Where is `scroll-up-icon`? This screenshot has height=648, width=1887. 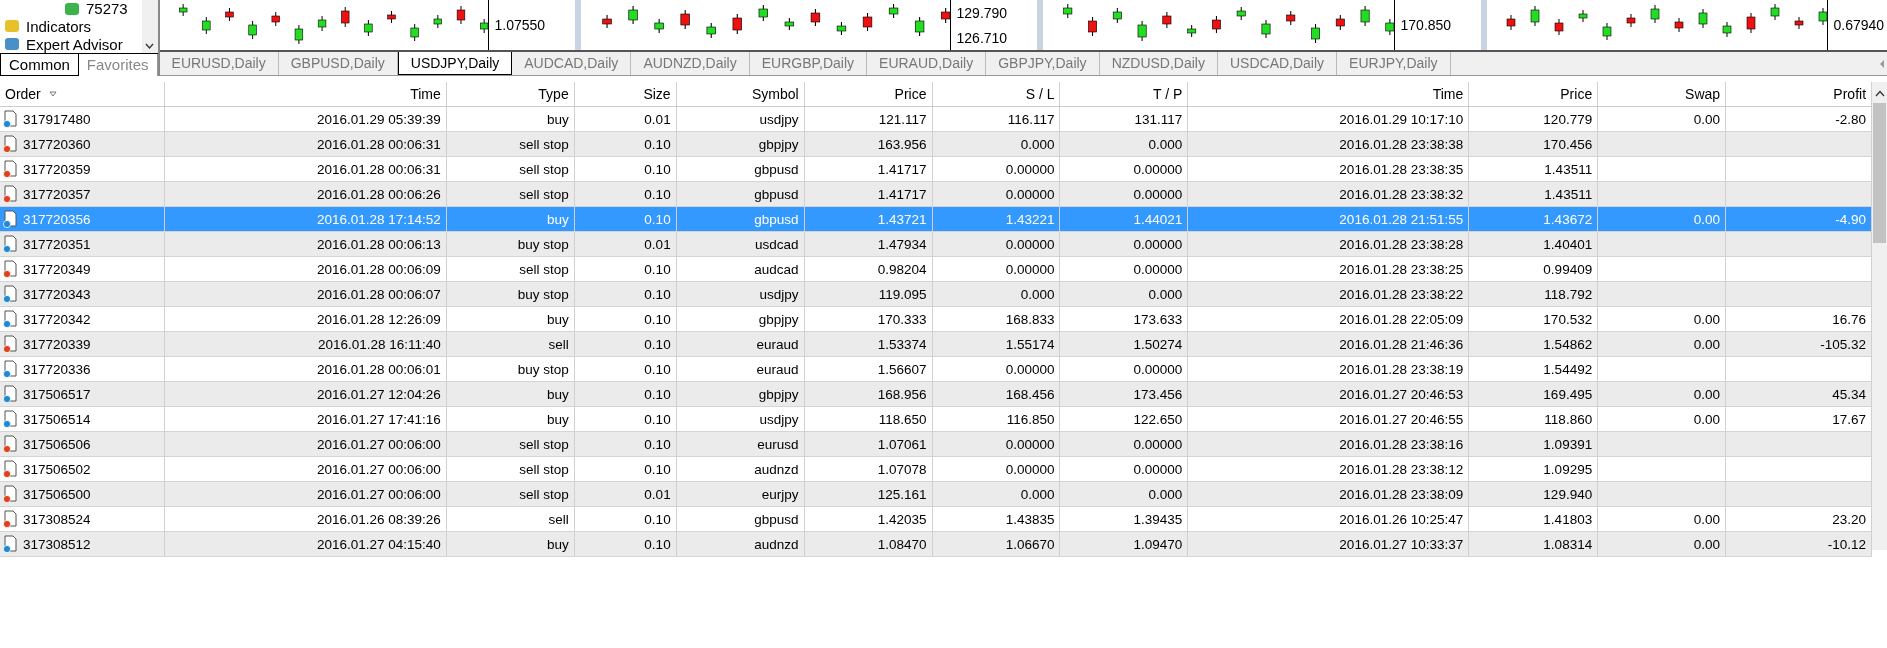
scroll-up-icon is located at coordinates (1879, 93).